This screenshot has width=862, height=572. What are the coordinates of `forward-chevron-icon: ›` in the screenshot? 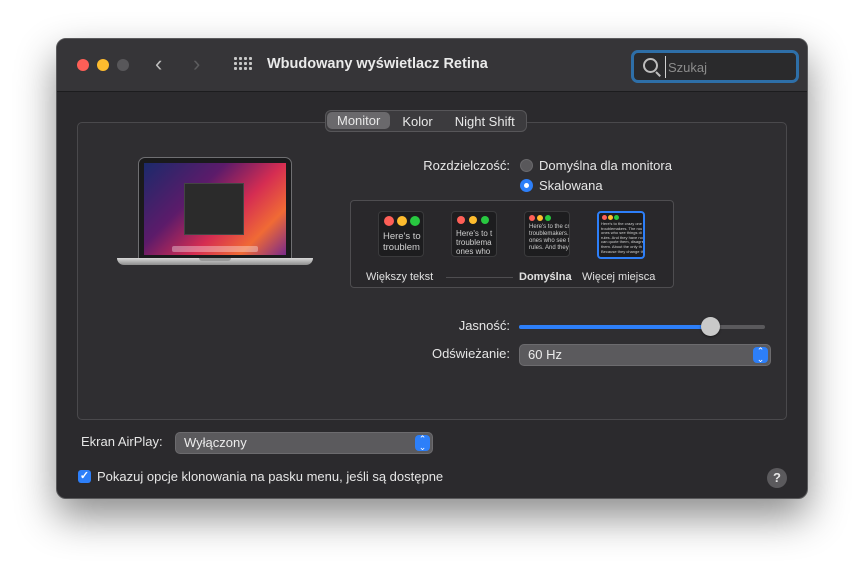 It's located at (196, 64).